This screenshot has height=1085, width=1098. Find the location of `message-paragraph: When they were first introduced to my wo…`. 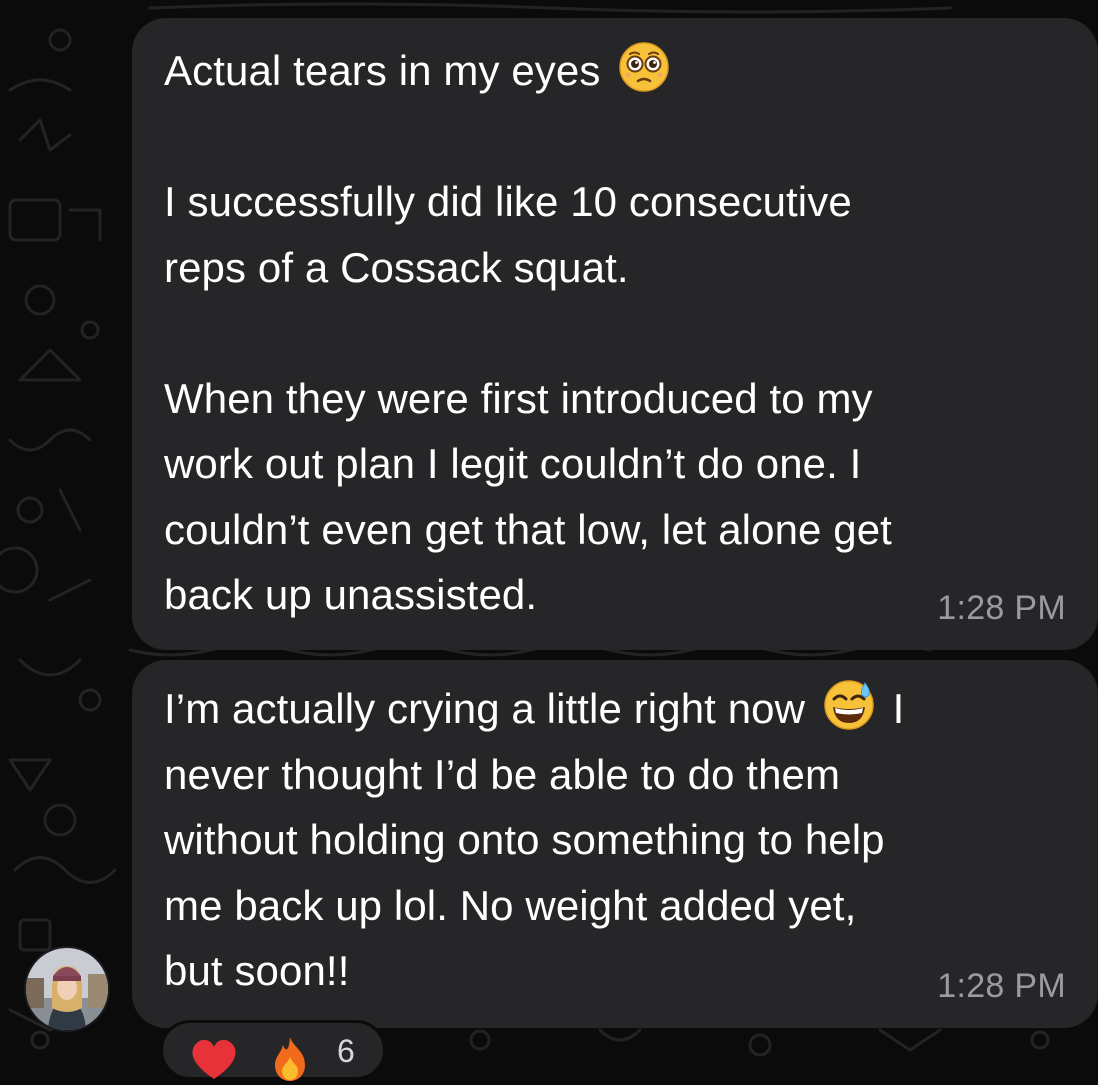

message-paragraph: When they were first introduced to my wo… is located at coordinates (528, 496).